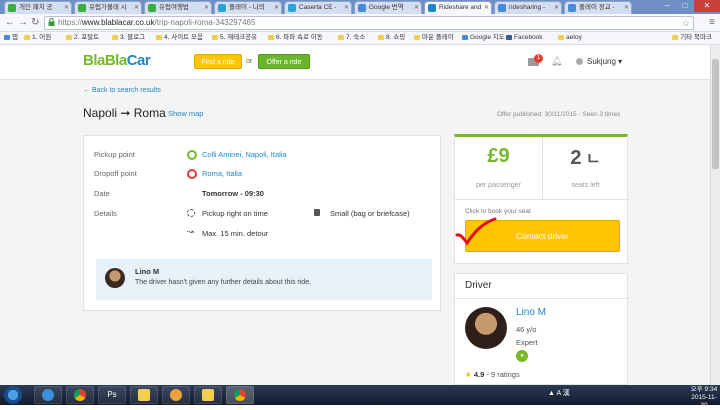 The height and width of the screenshot is (410, 720). I want to click on lock-icon, so click(51, 22).